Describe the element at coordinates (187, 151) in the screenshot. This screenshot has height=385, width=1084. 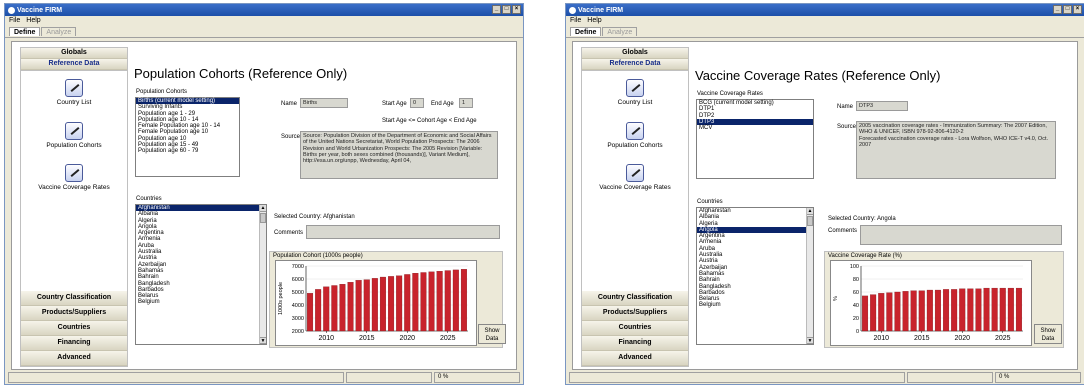
I see `cohort-list-item: Population age 60 - 79` at that location.